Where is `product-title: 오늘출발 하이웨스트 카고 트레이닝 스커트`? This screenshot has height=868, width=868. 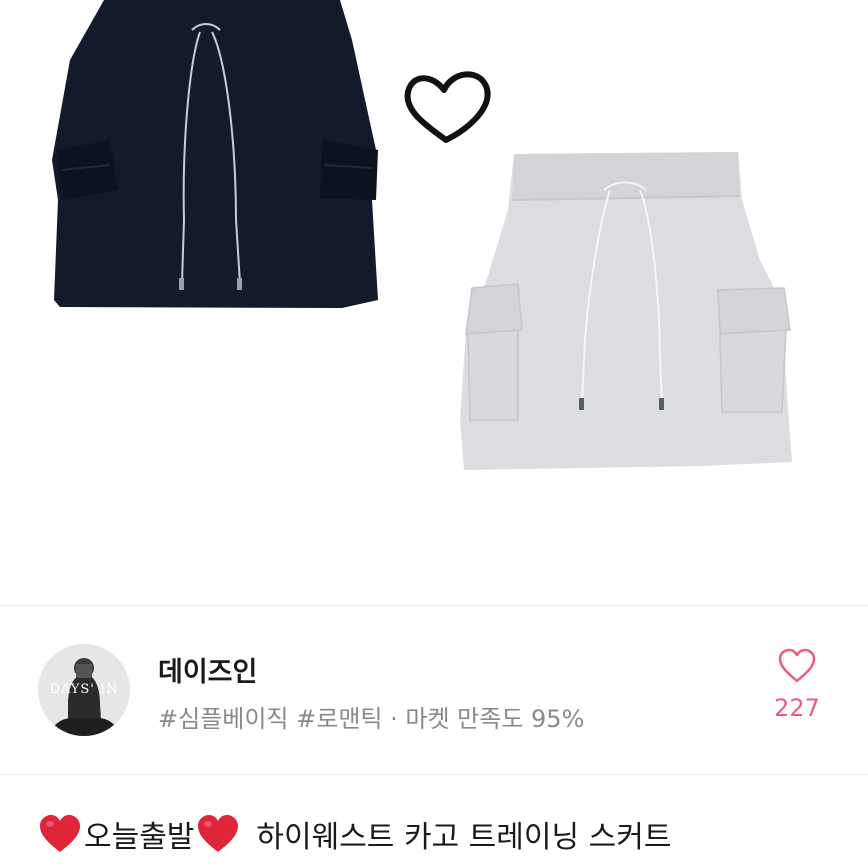
product-title: 오늘출발 하이웨스트 카고 트레이닝 스커트 is located at coordinates (354, 834).